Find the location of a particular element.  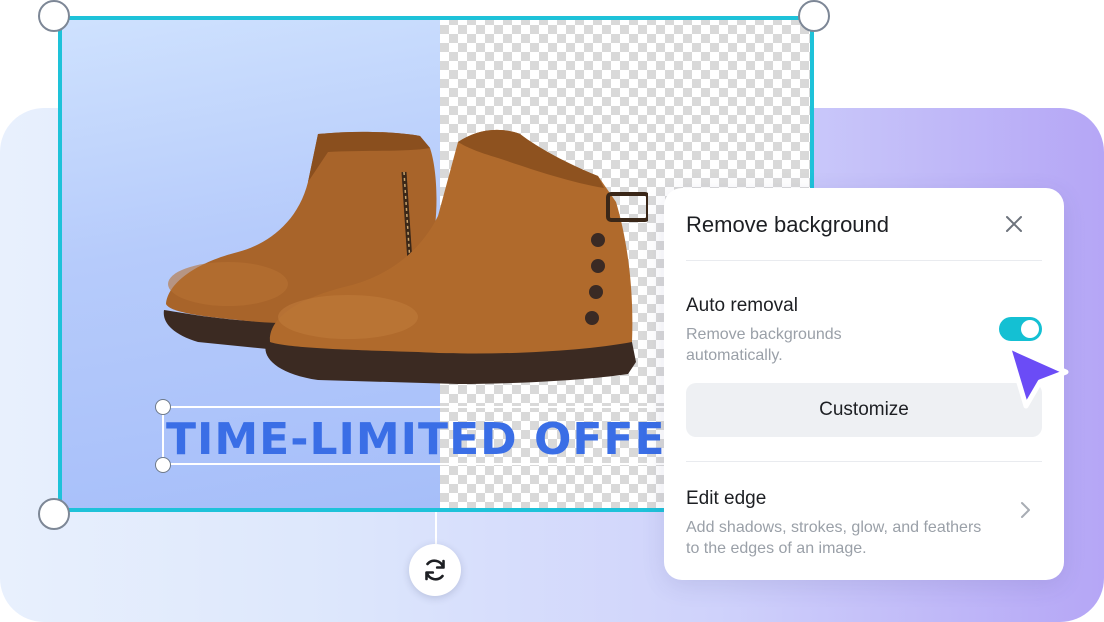

toggle-knob is located at coordinates (1030, 329).